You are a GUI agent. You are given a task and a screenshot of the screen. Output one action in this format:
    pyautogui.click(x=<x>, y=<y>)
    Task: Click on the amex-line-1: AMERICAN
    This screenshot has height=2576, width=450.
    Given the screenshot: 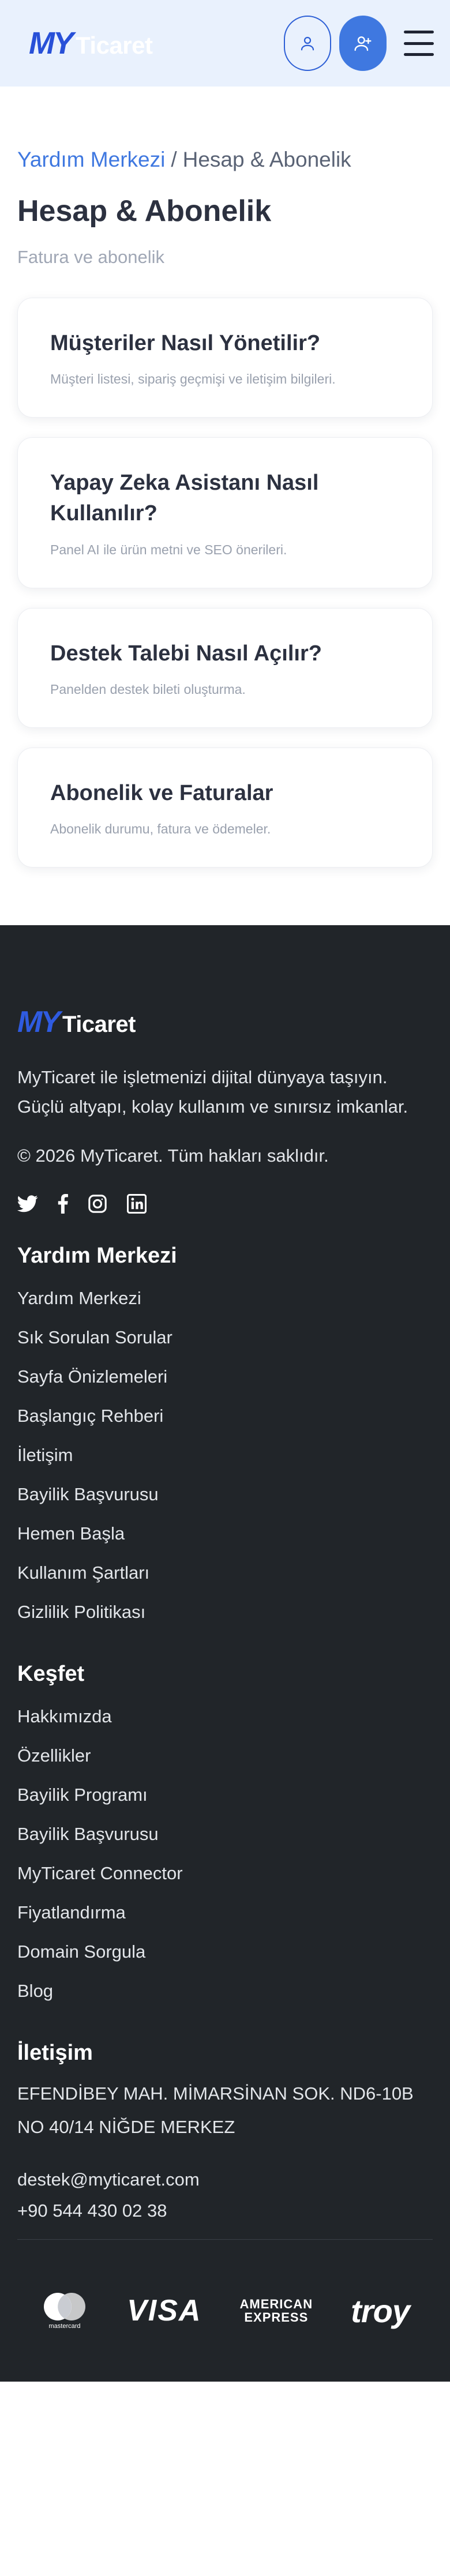 What is the action you would take?
    pyautogui.click(x=276, y=2304)
    